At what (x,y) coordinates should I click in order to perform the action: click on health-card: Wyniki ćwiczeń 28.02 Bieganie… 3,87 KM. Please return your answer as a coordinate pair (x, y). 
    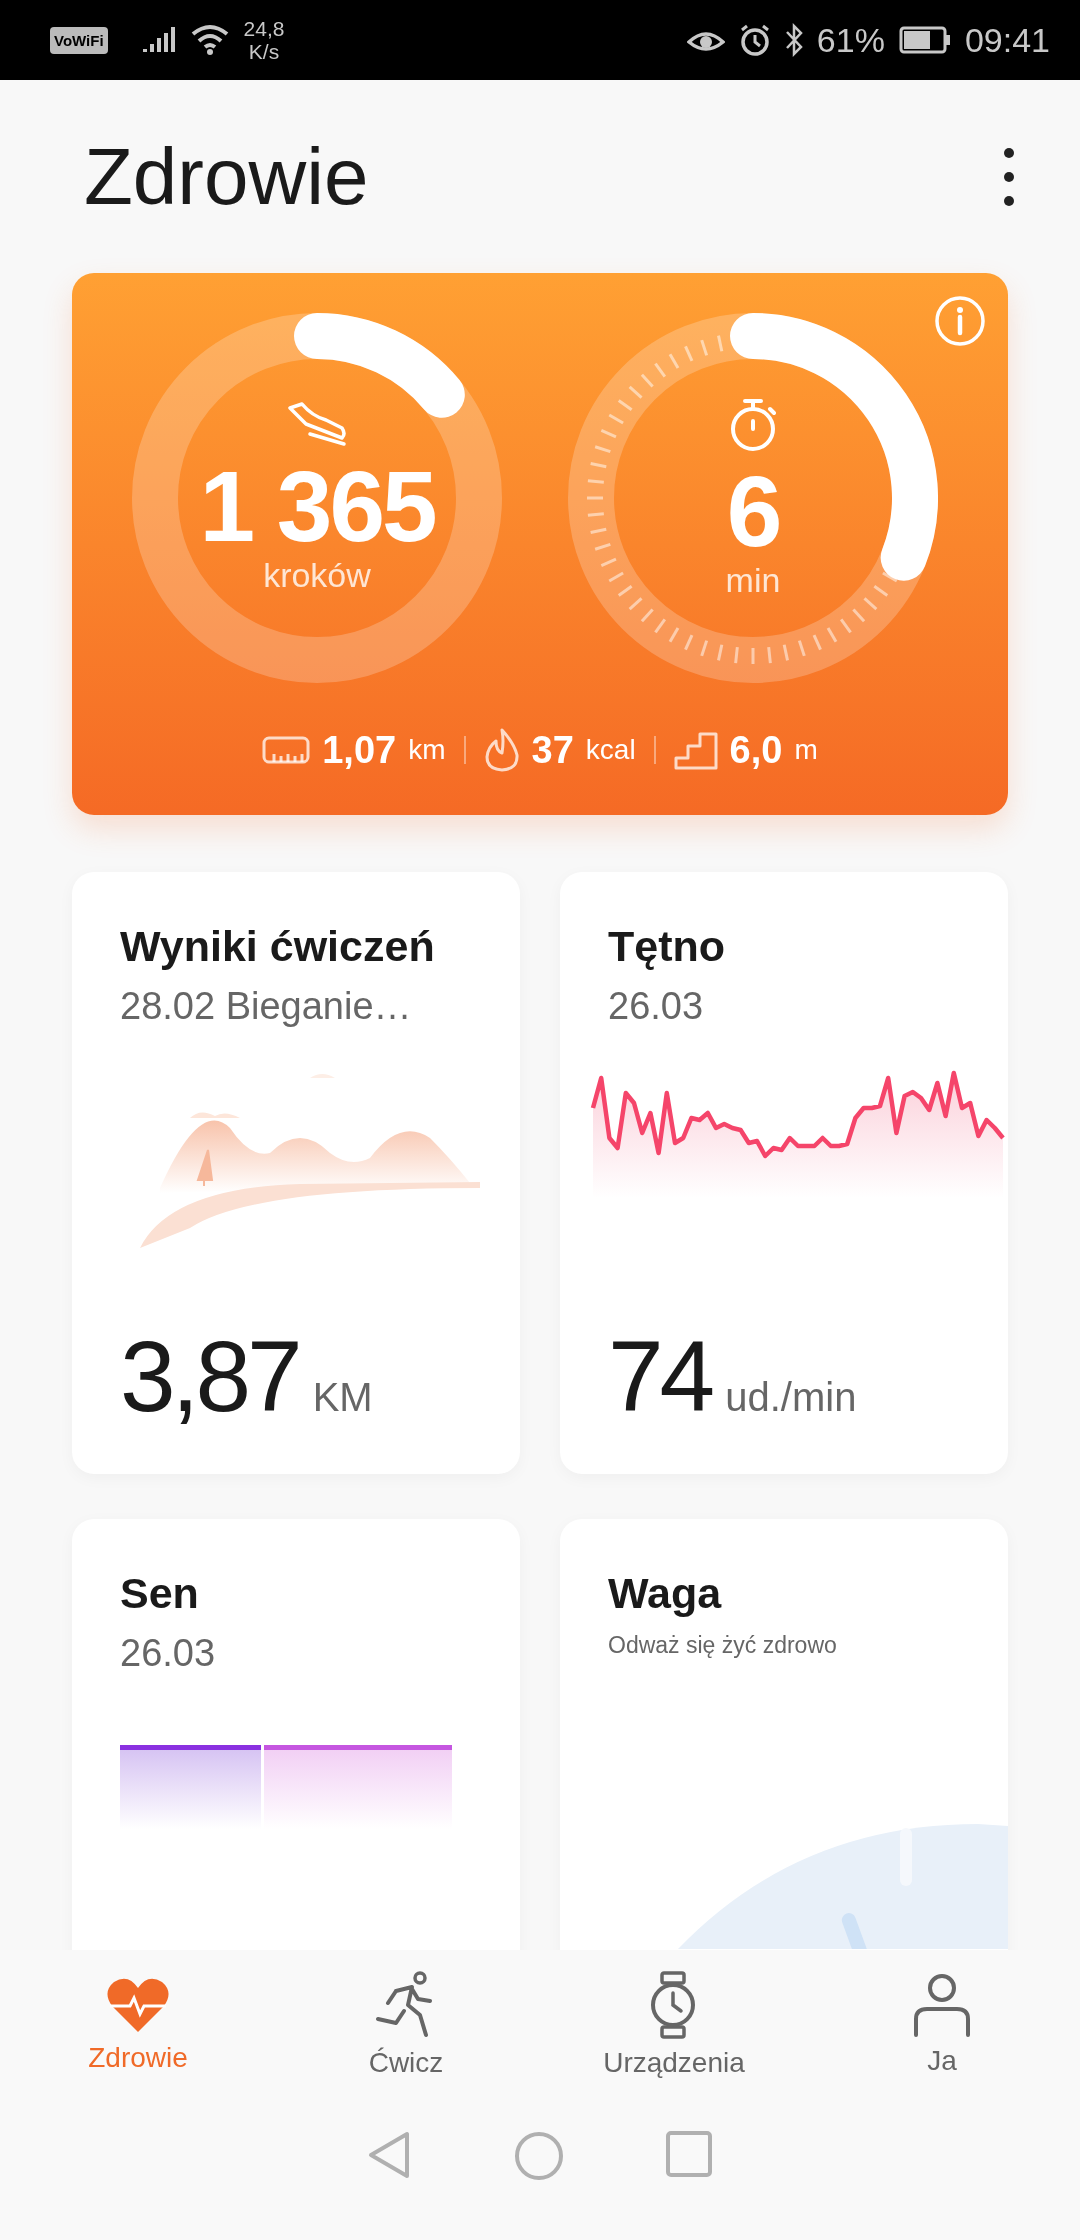
    Looking at the image, I should click on (296, 1173).